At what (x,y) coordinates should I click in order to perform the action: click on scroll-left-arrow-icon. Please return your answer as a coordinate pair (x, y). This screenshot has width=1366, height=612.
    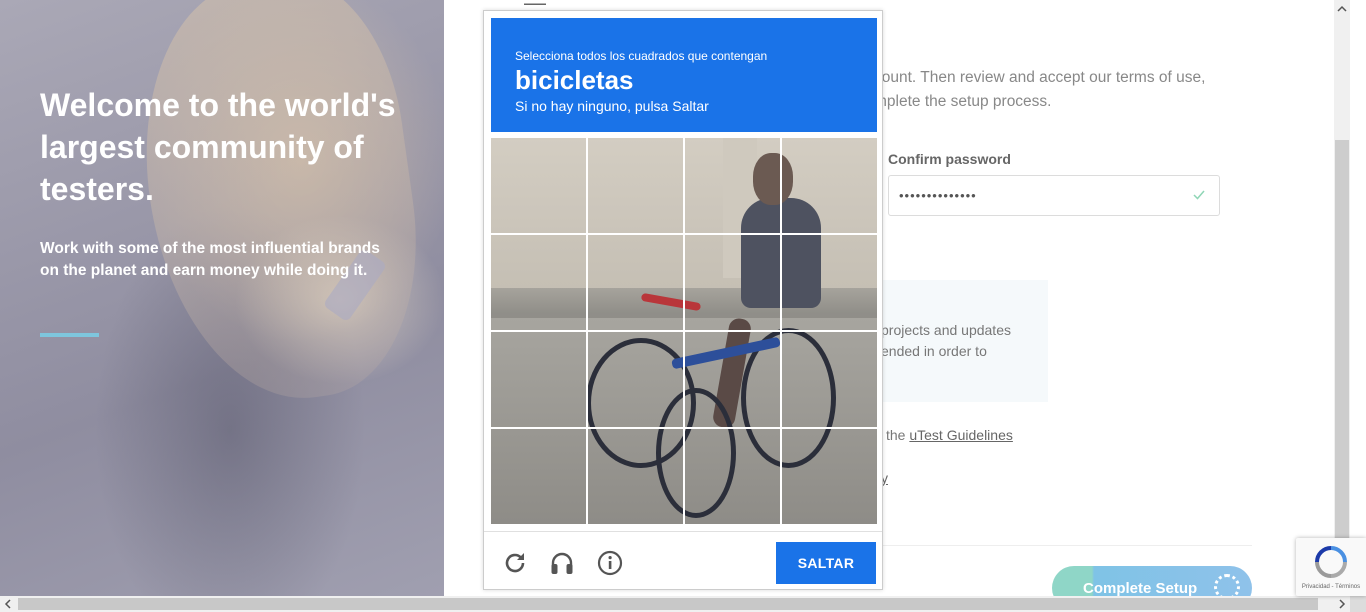
    Looking at the image, I should click on (8, 604).